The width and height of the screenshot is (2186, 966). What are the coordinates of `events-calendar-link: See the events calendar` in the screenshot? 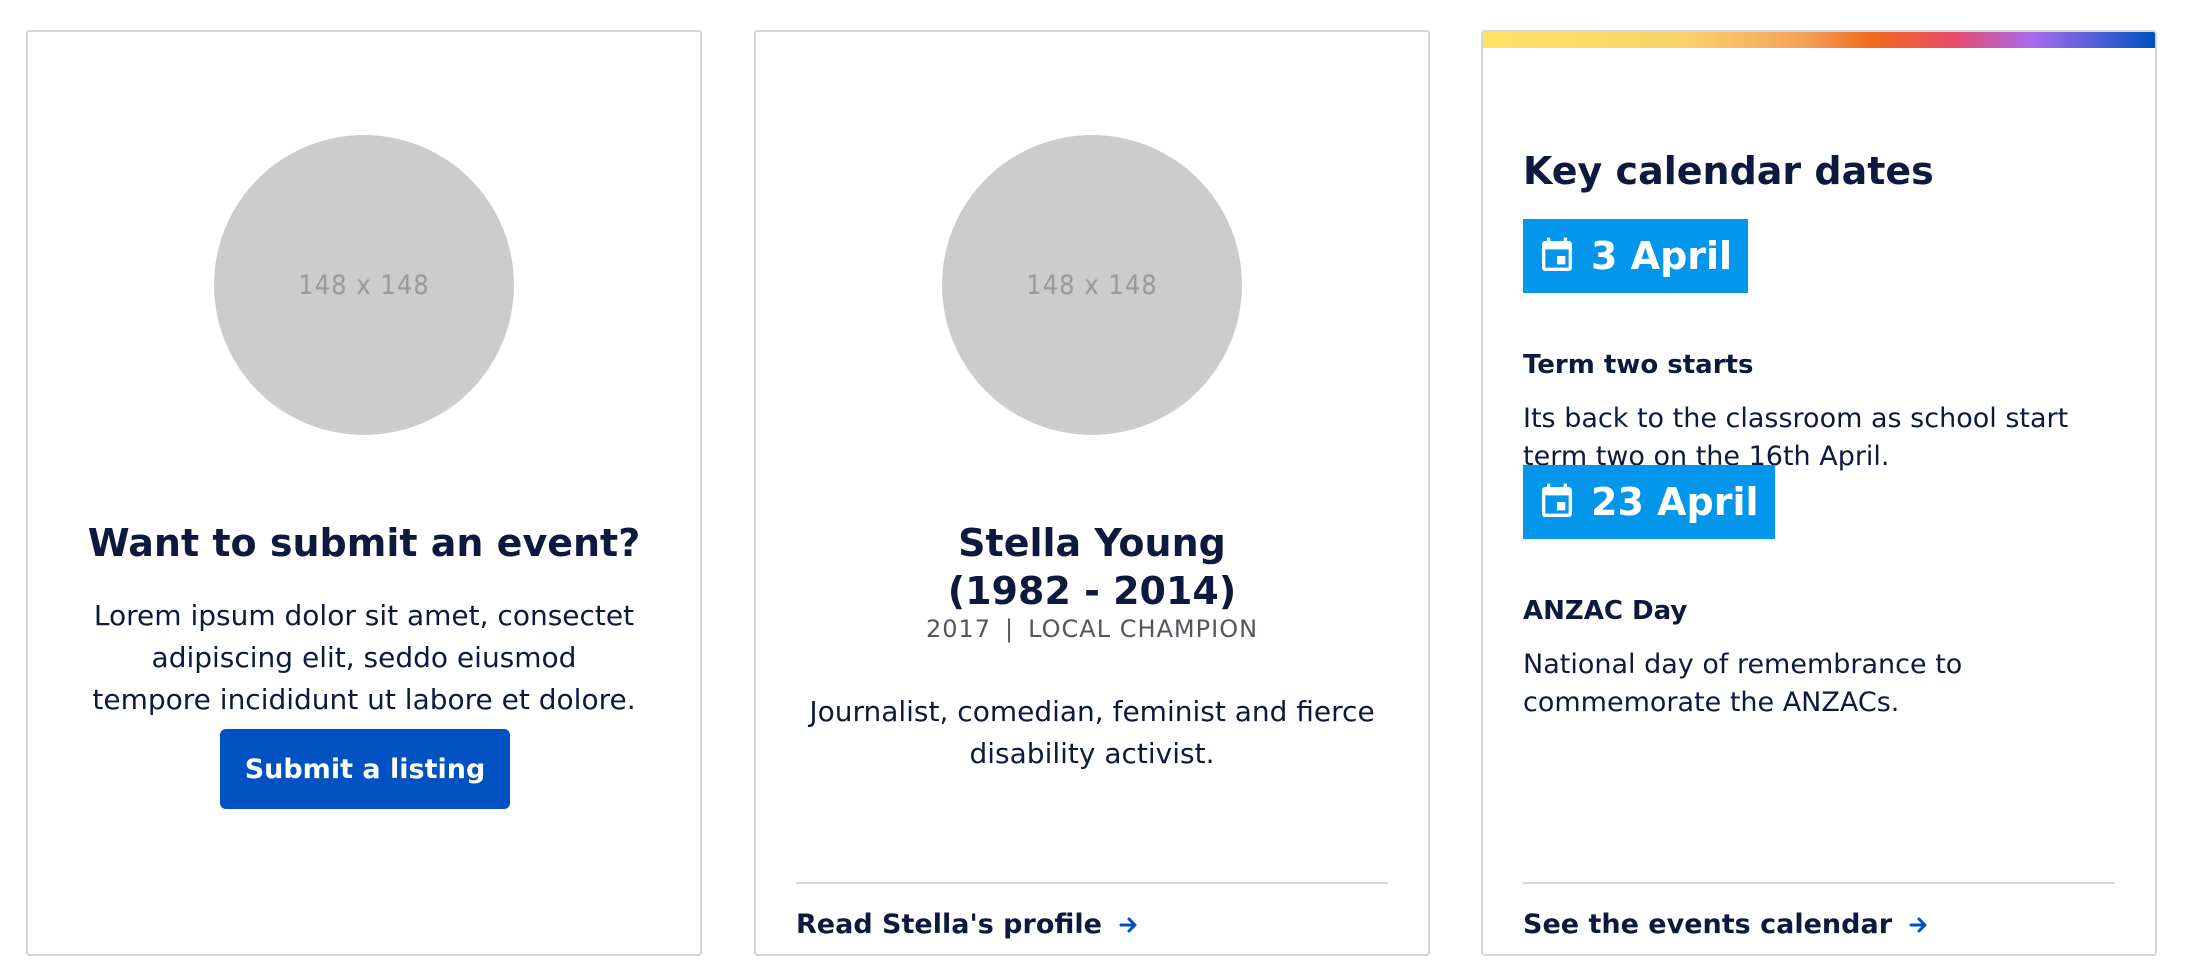 It's located at (1726, 924).